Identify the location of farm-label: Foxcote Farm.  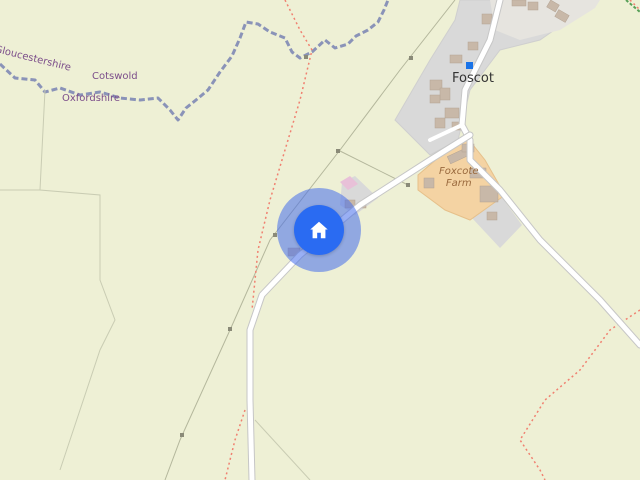
(458, 178).